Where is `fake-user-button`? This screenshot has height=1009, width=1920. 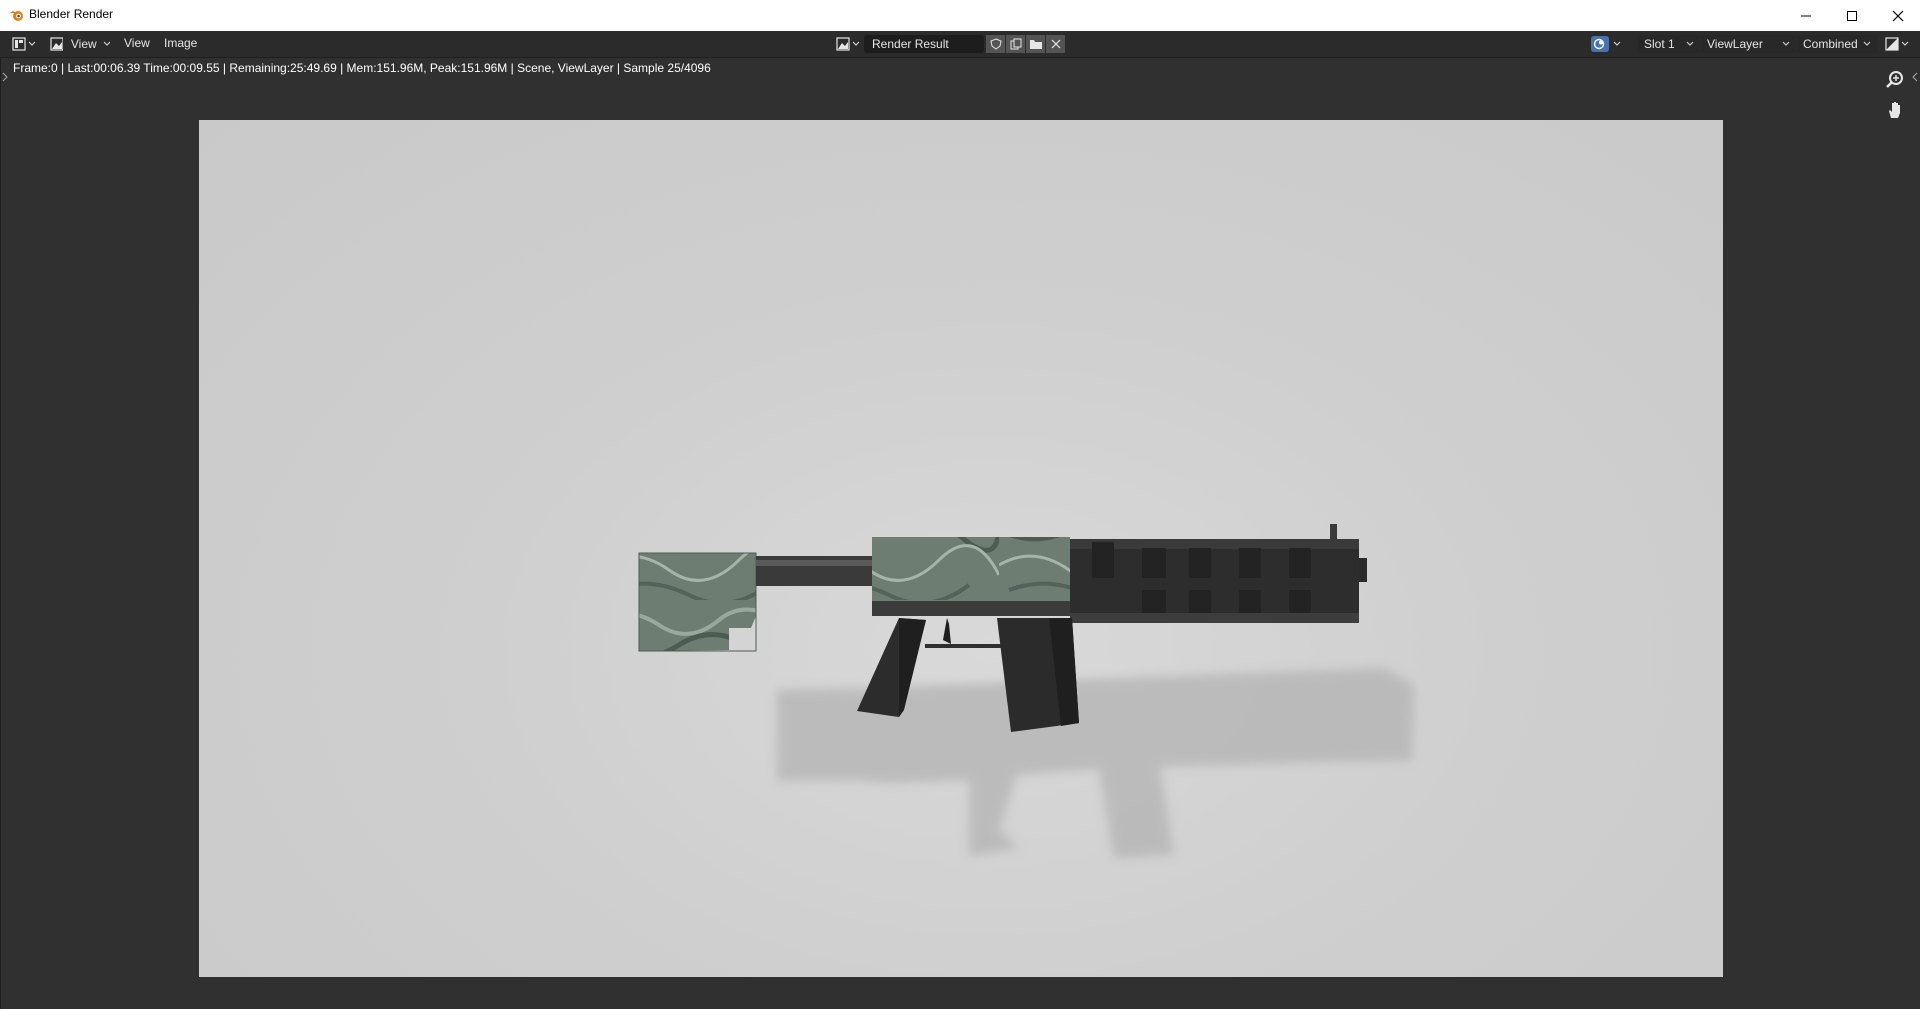
fake-user-button is located at coordinates (995, 44).